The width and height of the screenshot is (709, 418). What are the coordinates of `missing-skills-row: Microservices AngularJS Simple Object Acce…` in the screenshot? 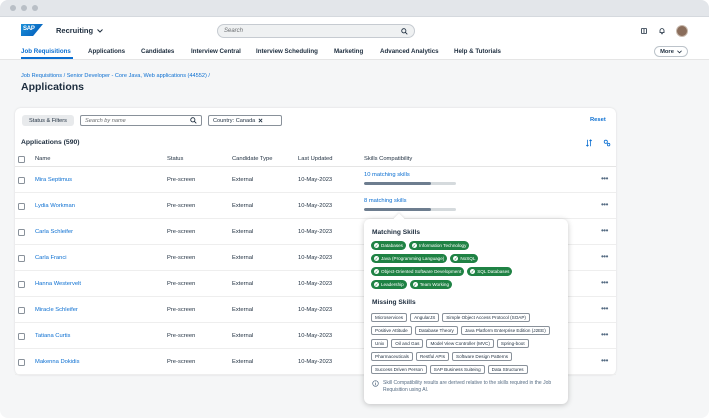 It's located at (450, 317).